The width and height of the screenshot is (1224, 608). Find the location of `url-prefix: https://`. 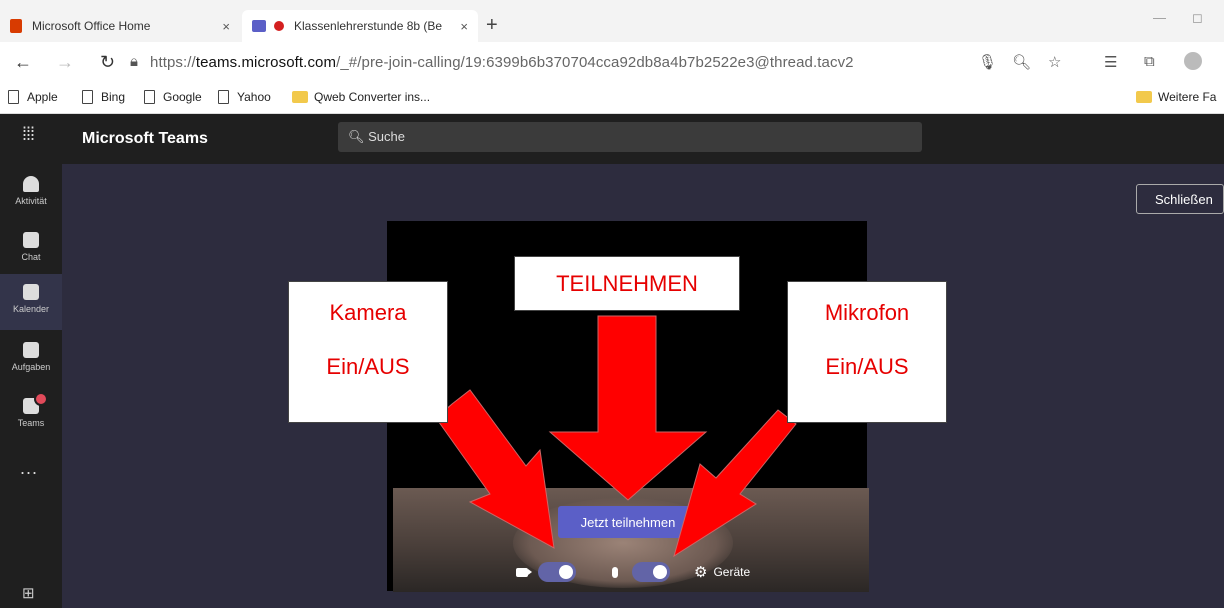

url-prefix: https:// is located at coordinates (173, 62).